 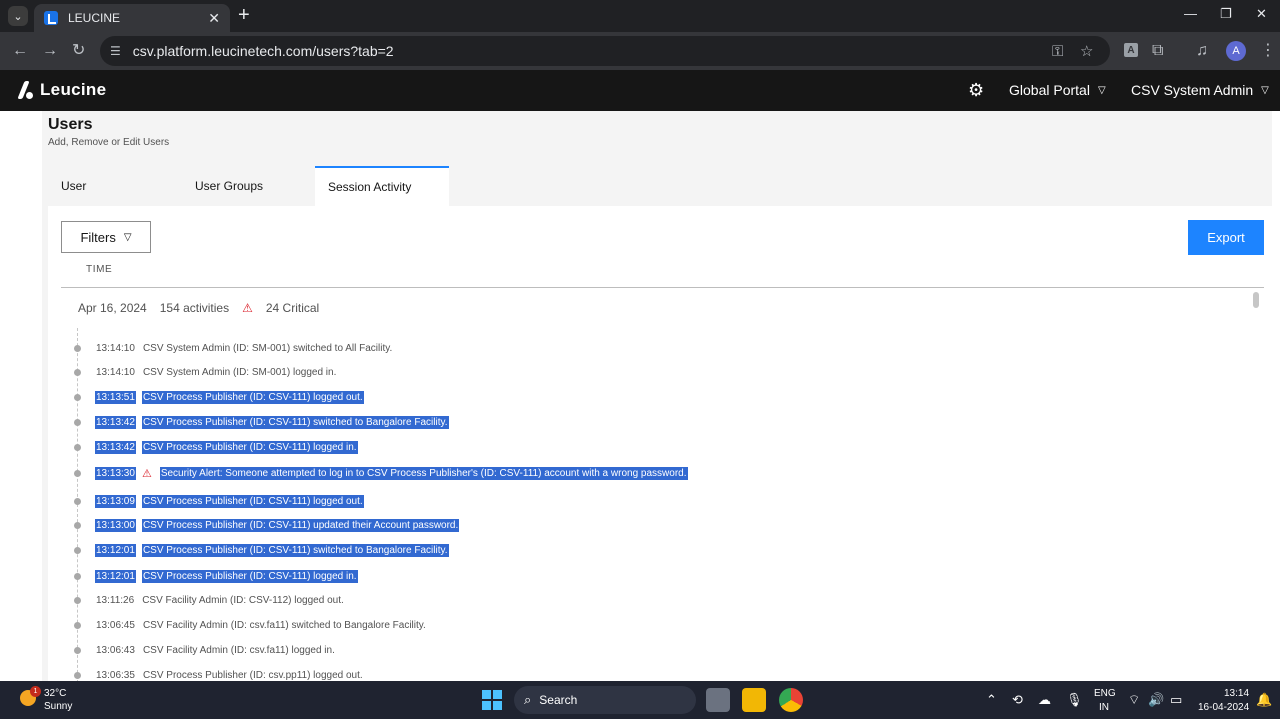 What do you see at coordinates (1104, 707) in the screenshot?
I see `language-region: IN` at bounding box center [1104, 707].